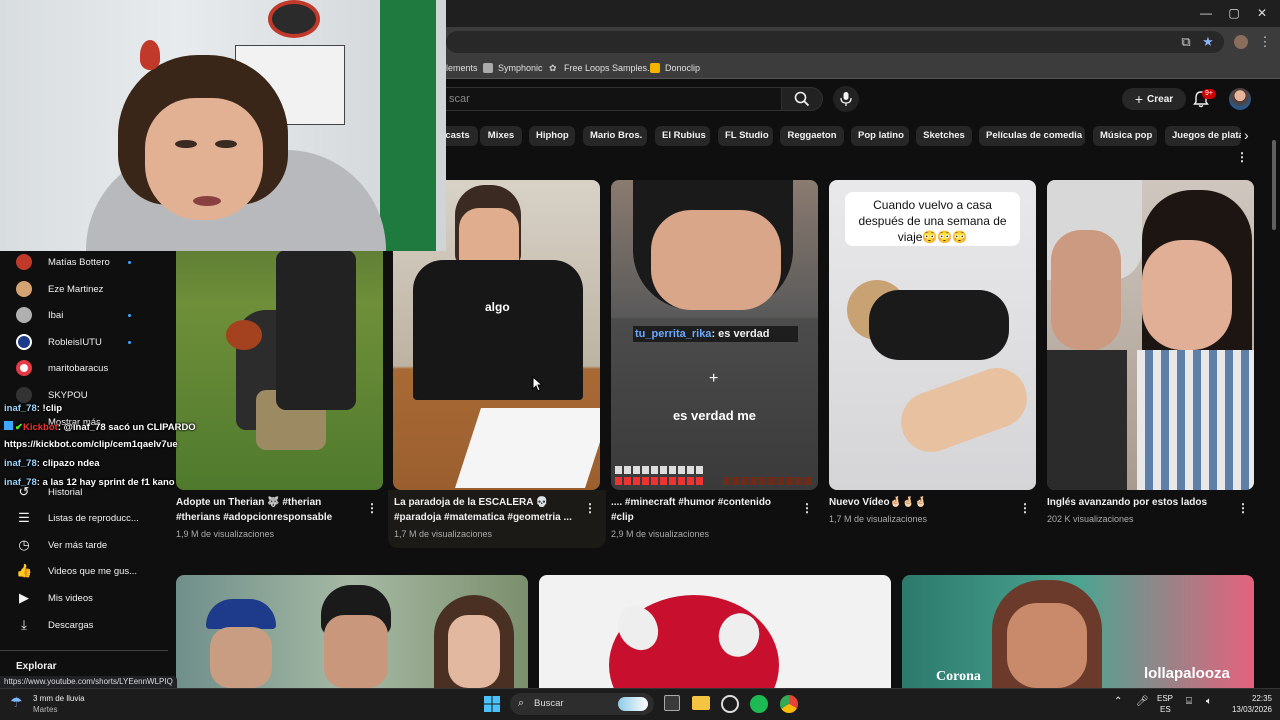 The width and height of the screenshot is (1280, 720). I want to click on file-explorer-icon, so click(701, 703).